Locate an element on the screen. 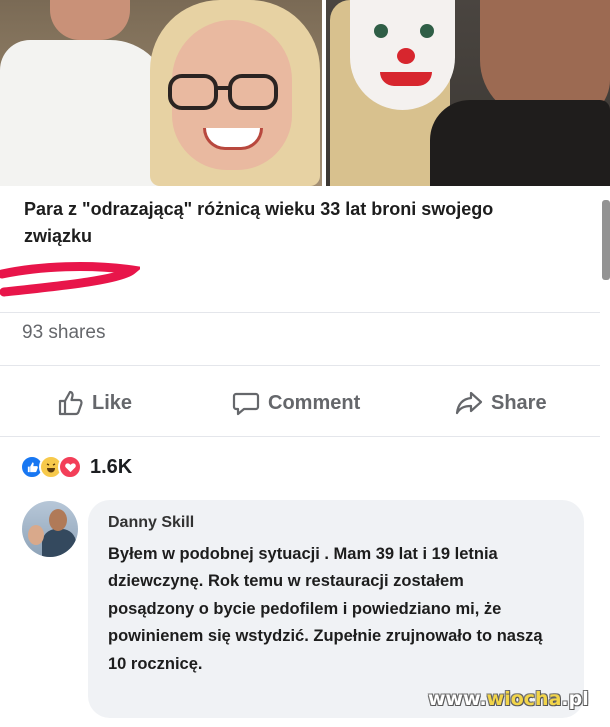 The image size is (610, 727). comment-button: Comment is located at coordinates (296, 403).